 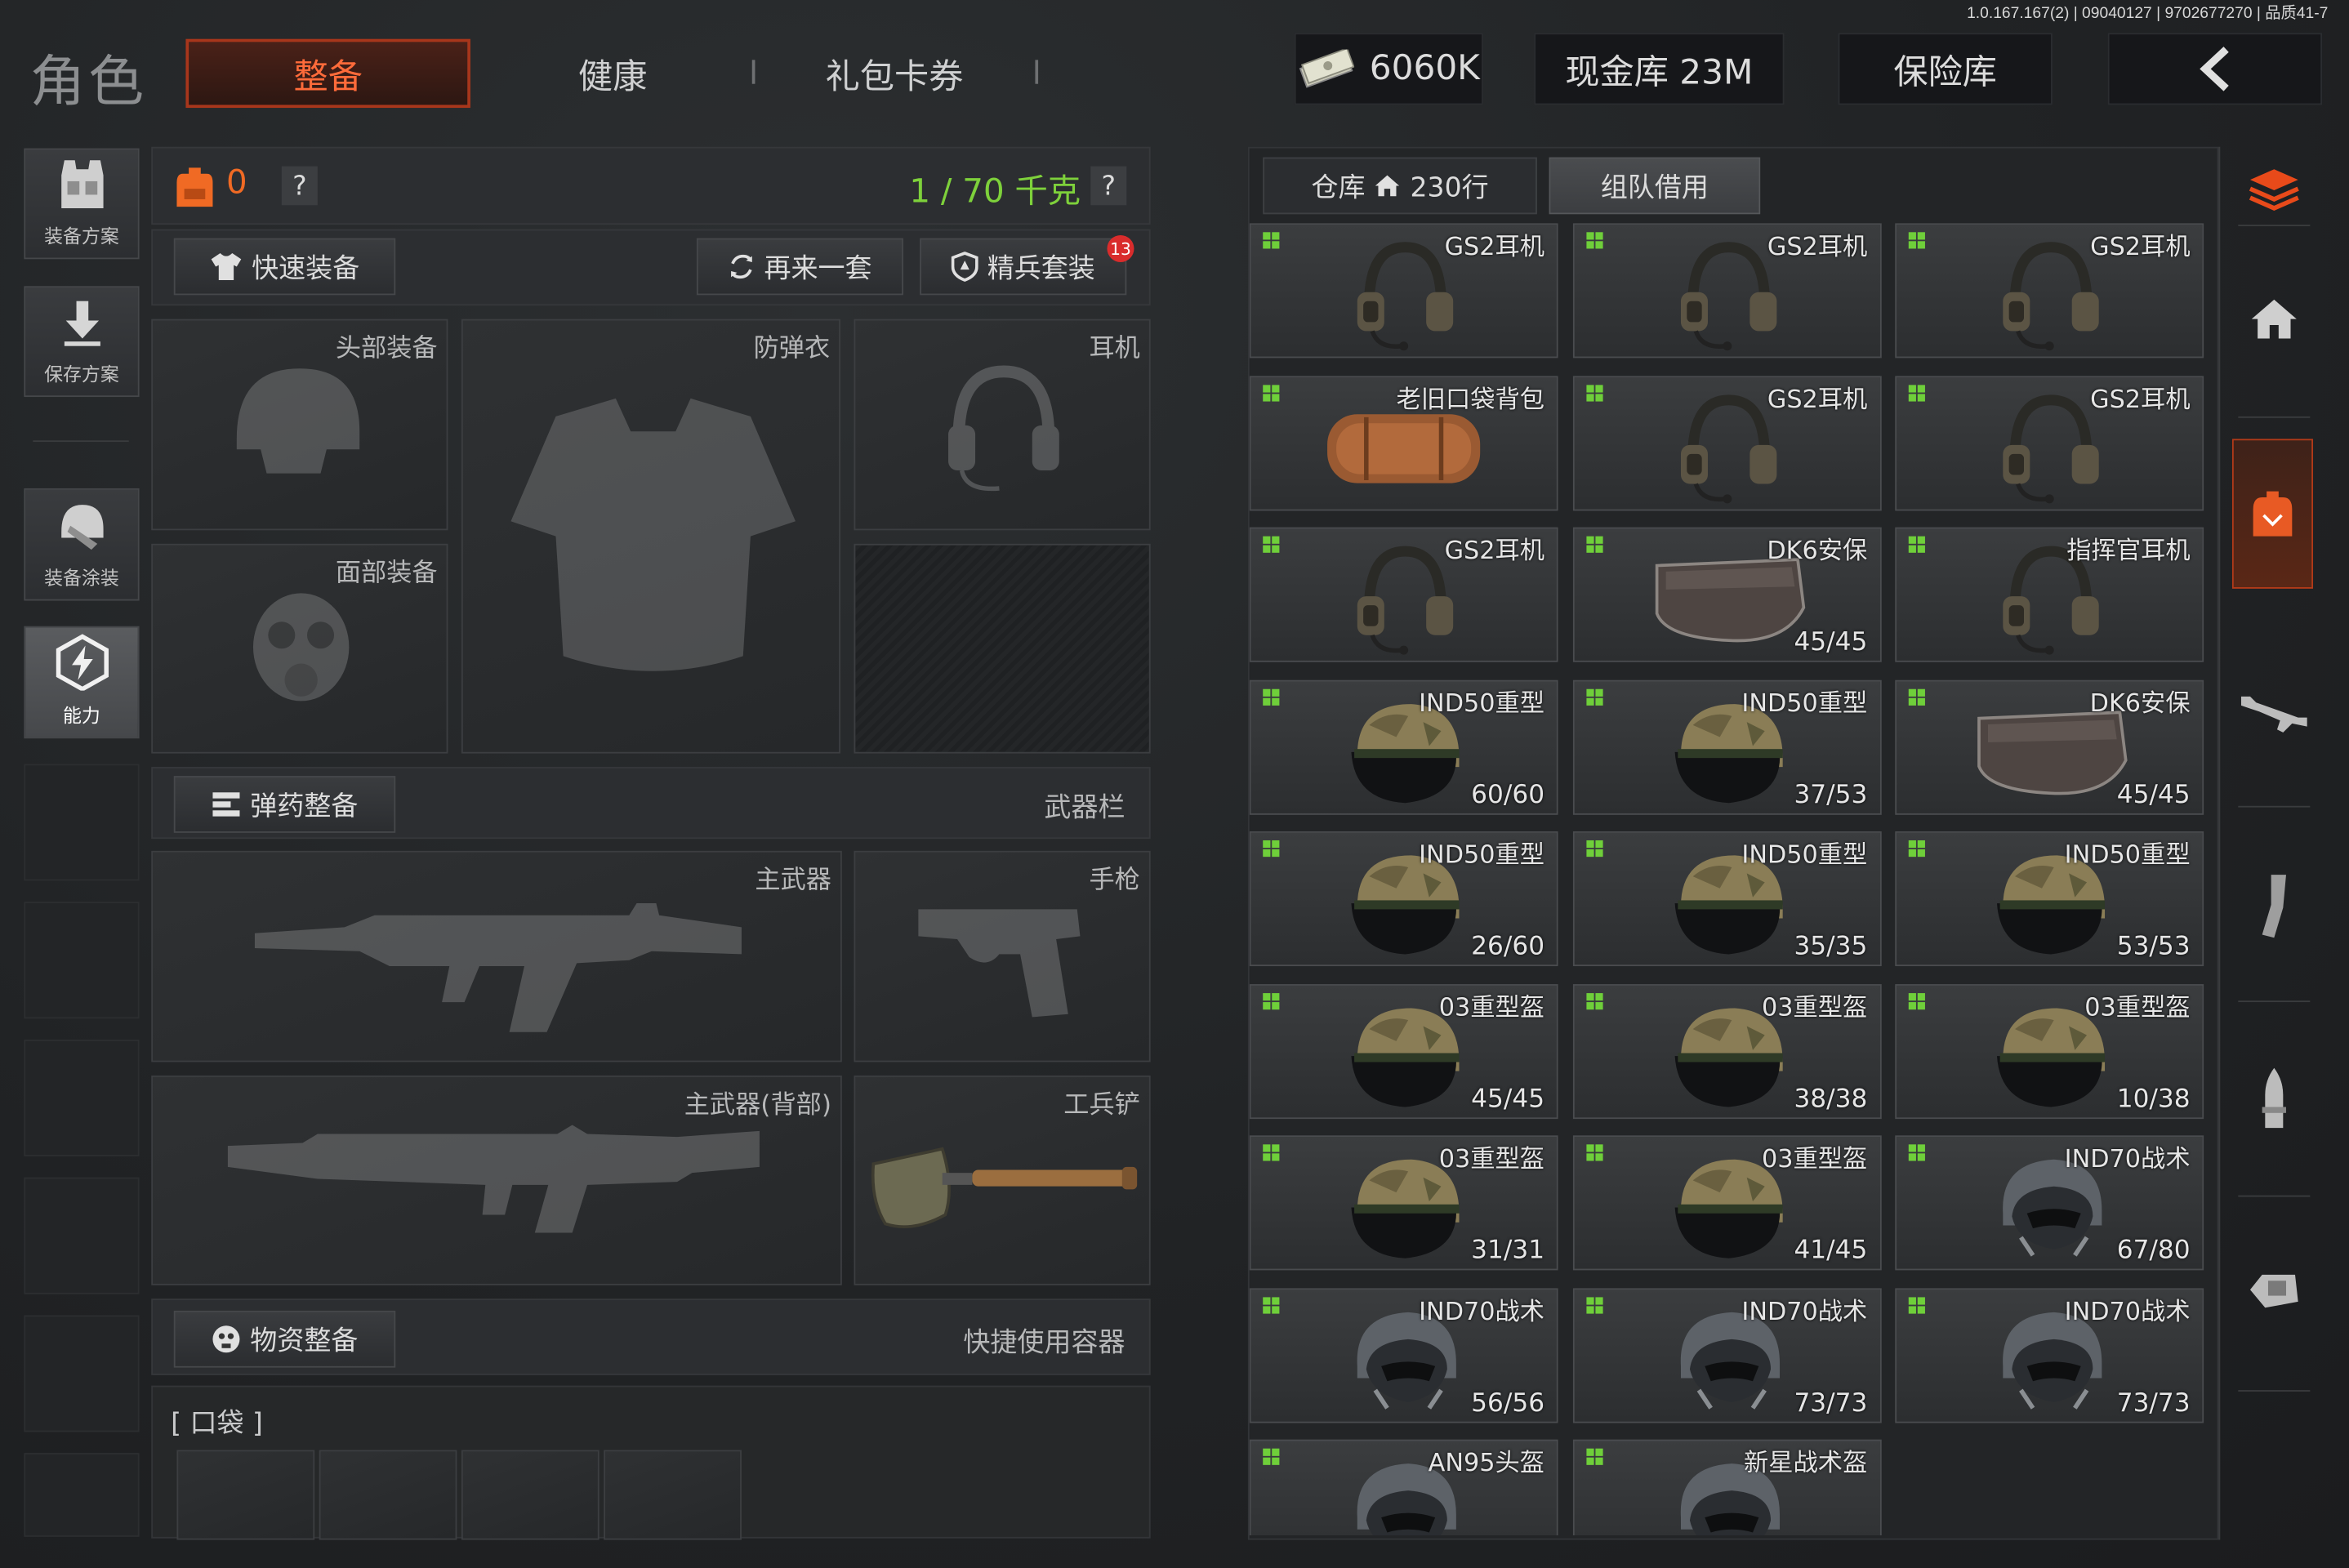 I want to click on warehouse-item: 新星战术盔, so click(x=1726, y=1487).